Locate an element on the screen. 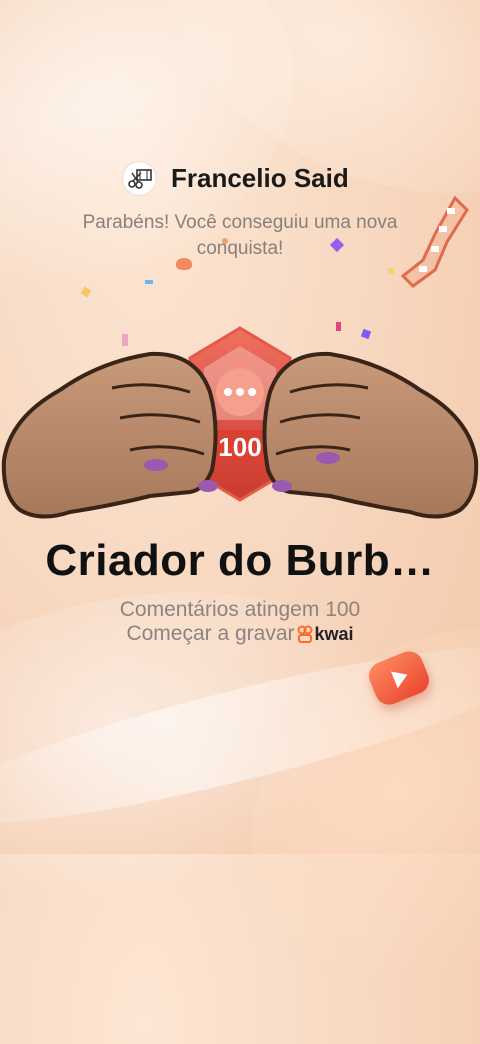 The width and height of the screenshot is (480, 1044). user-header: Francelio Said is located at coordinates (235, 178).